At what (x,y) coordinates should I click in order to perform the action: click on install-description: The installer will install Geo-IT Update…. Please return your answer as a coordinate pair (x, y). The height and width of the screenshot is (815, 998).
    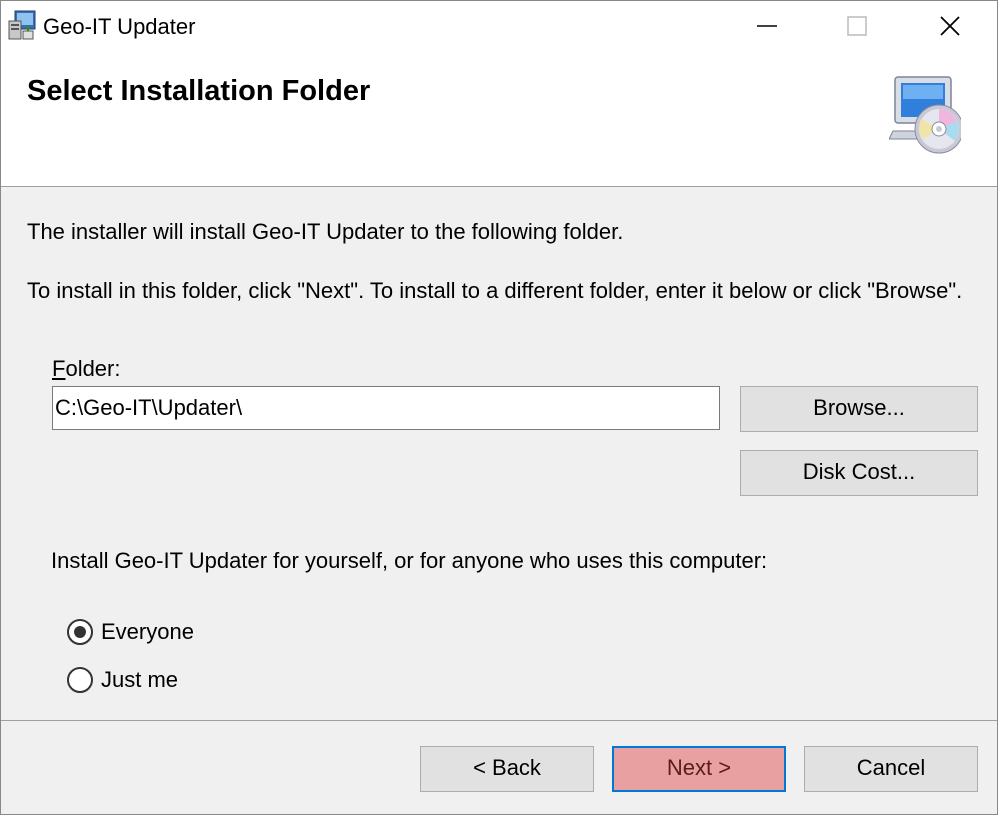
    Looking at the image, I should click on (325, 231).